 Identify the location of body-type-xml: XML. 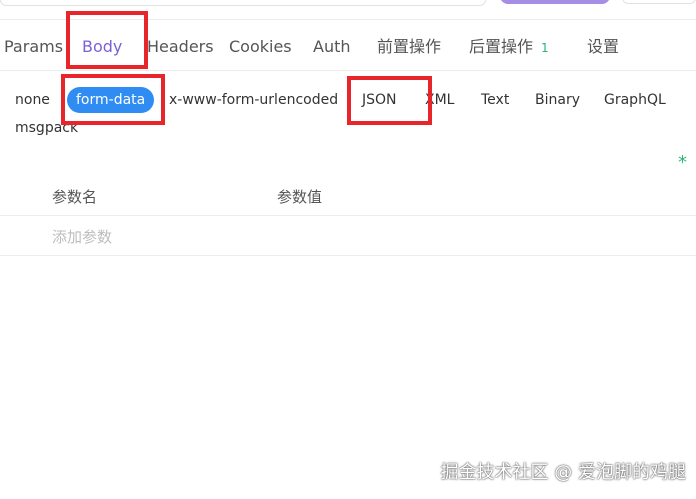
(439, 100).